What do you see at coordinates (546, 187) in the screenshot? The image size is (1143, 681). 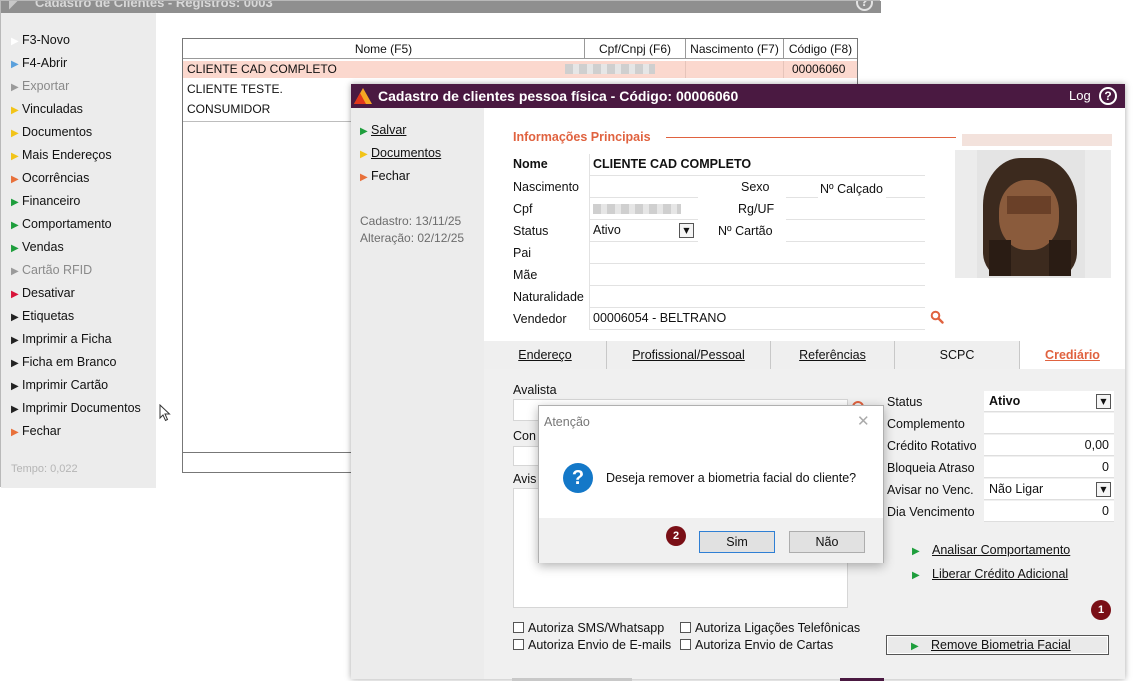 I see `label-nascimento: Nascimento` at bounding box center [546, 187].